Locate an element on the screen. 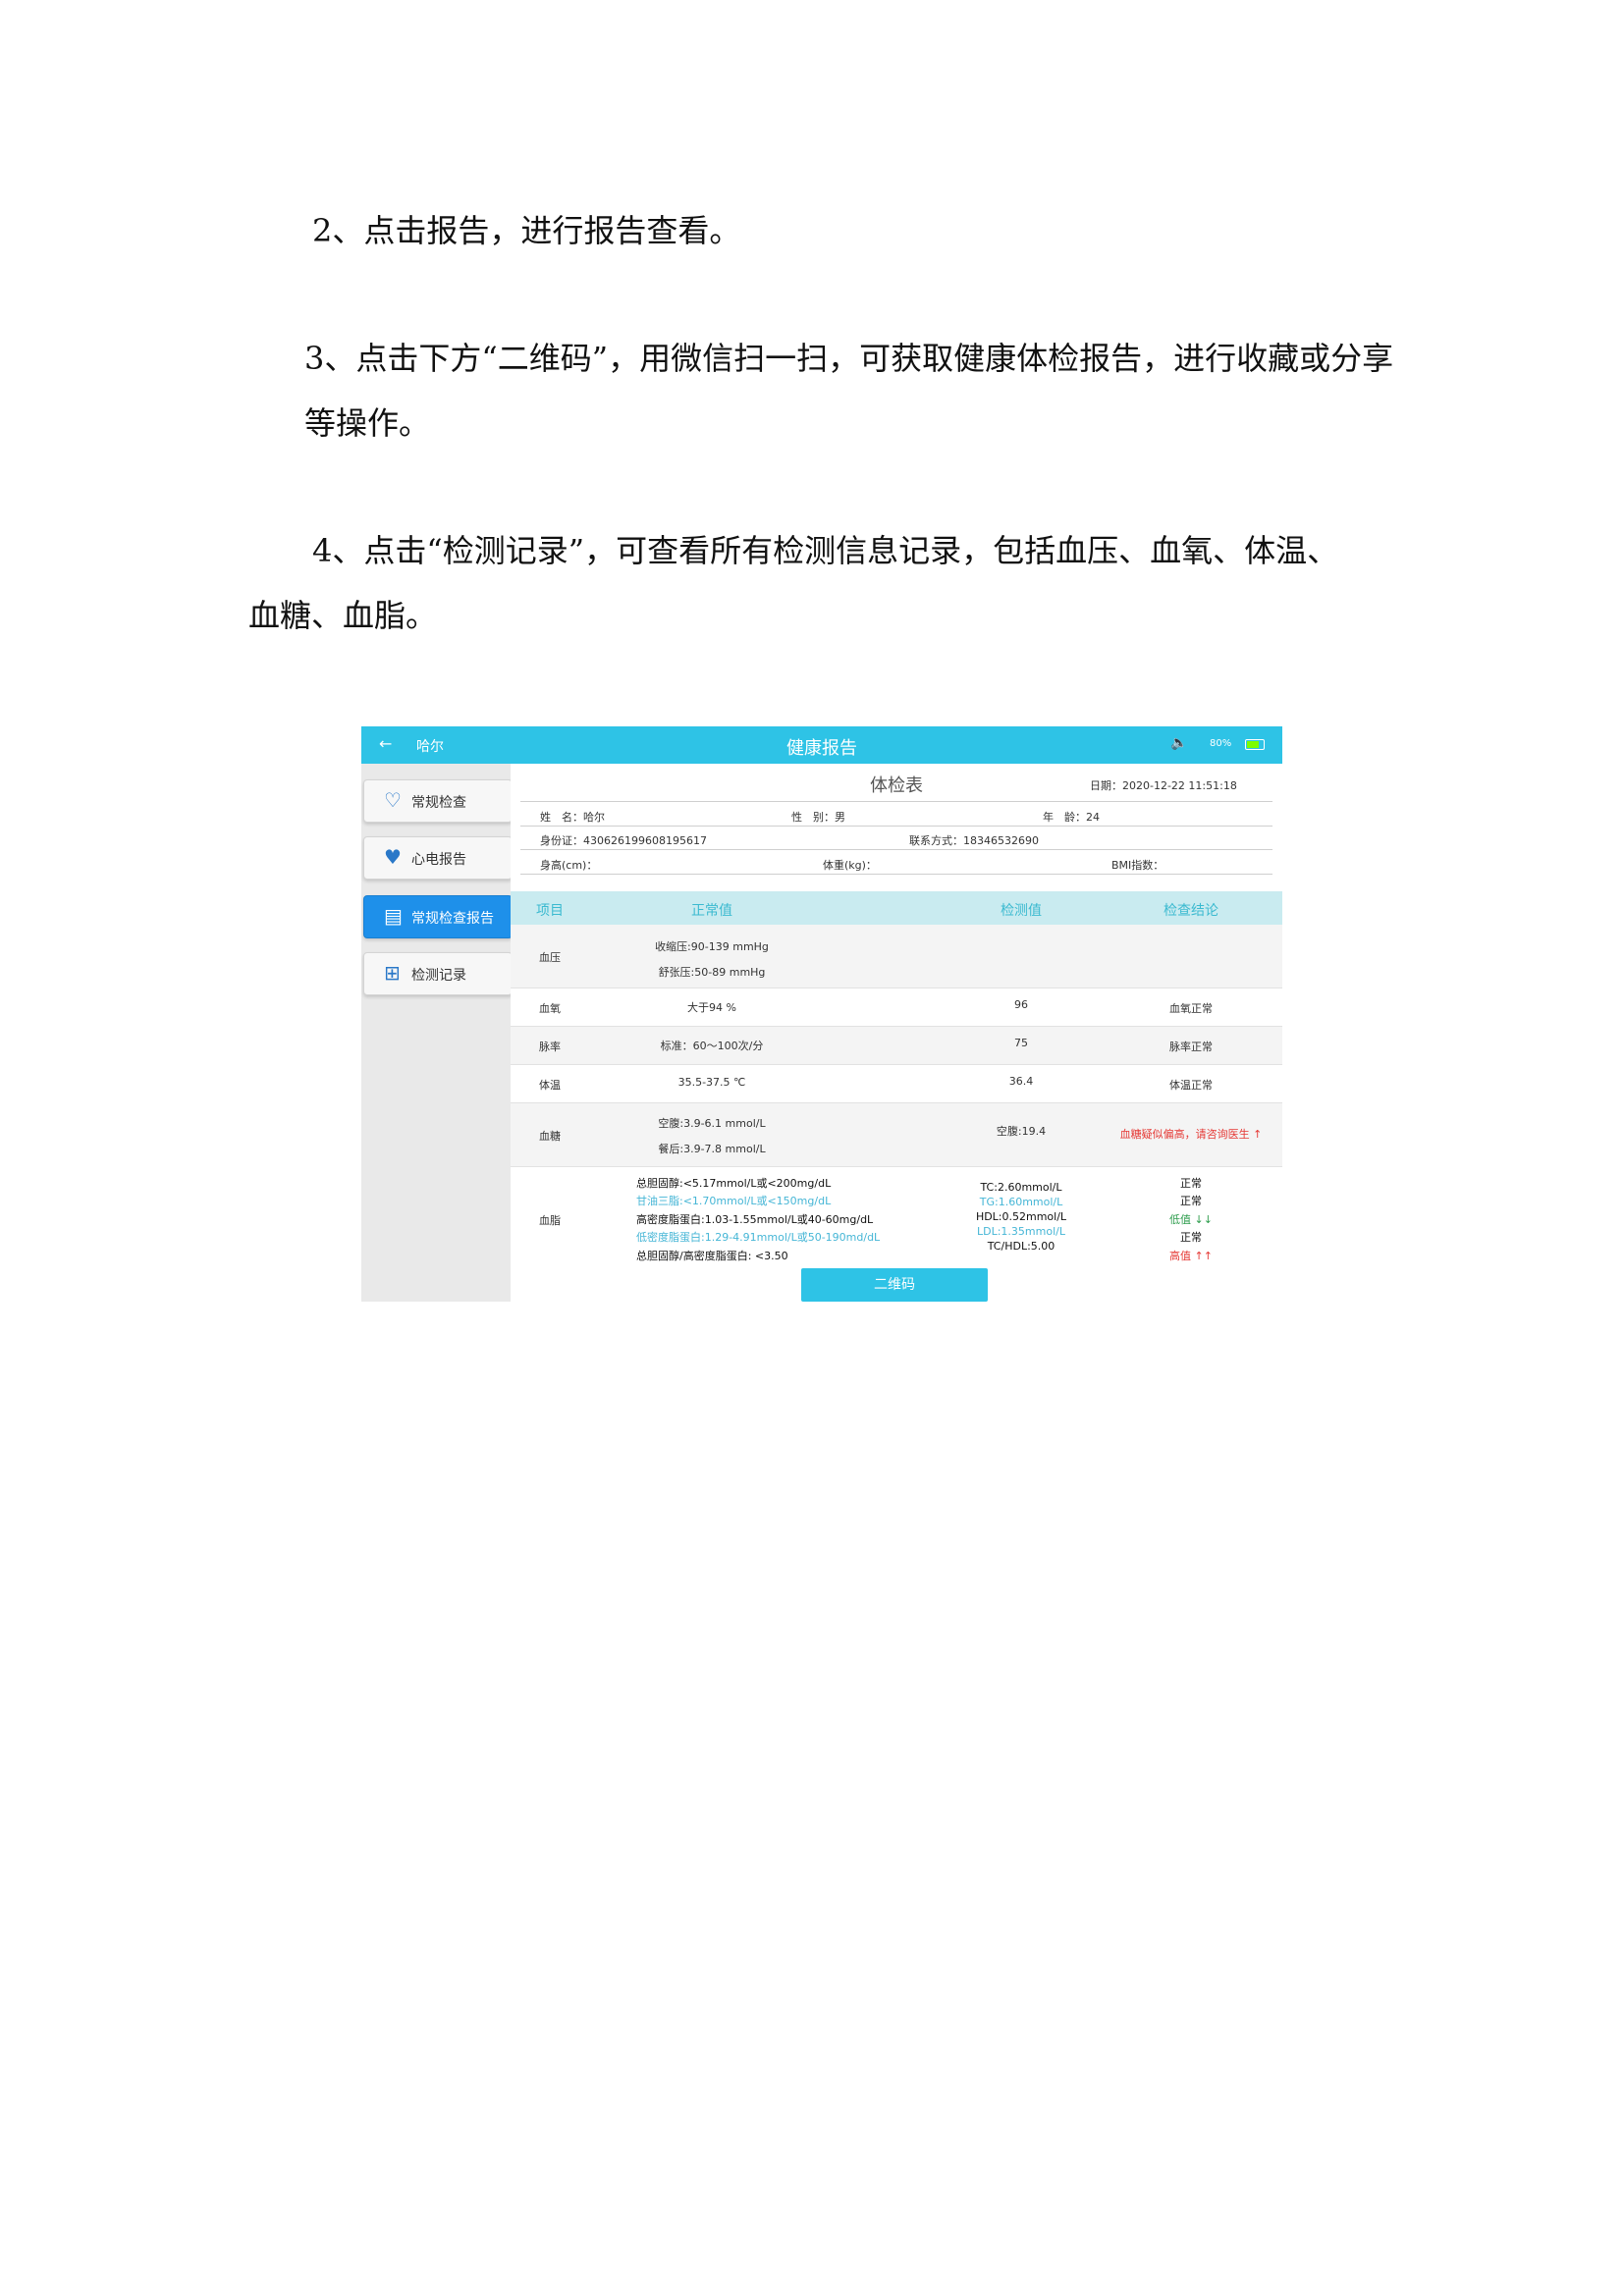  sidebar-item-ecg-report: ♥ 心电报告 is located at coordinates (438, 858).